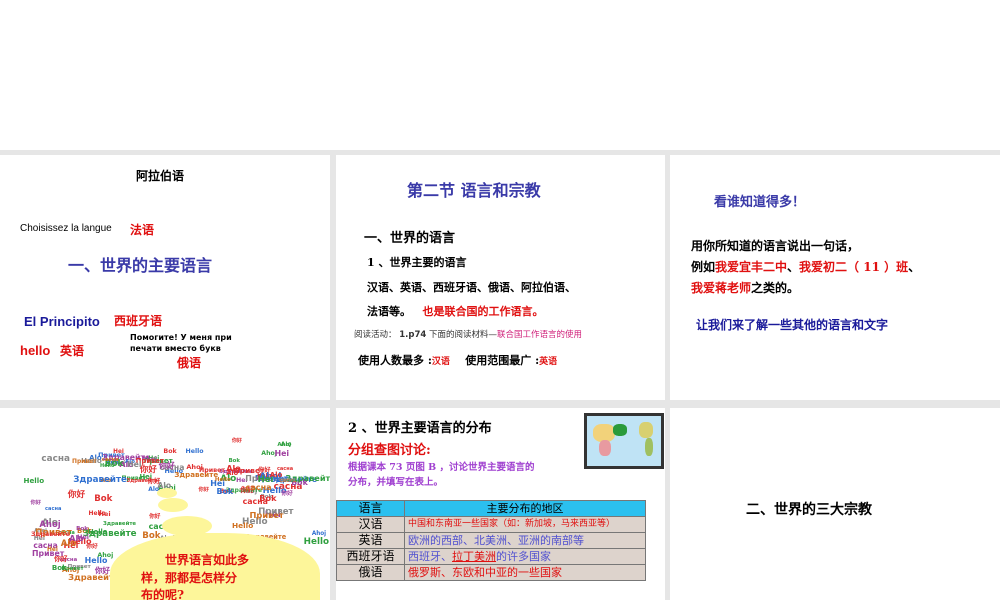 The image size is (1000, 600). I want to click on thought-bubble-small, so click(167, 493).